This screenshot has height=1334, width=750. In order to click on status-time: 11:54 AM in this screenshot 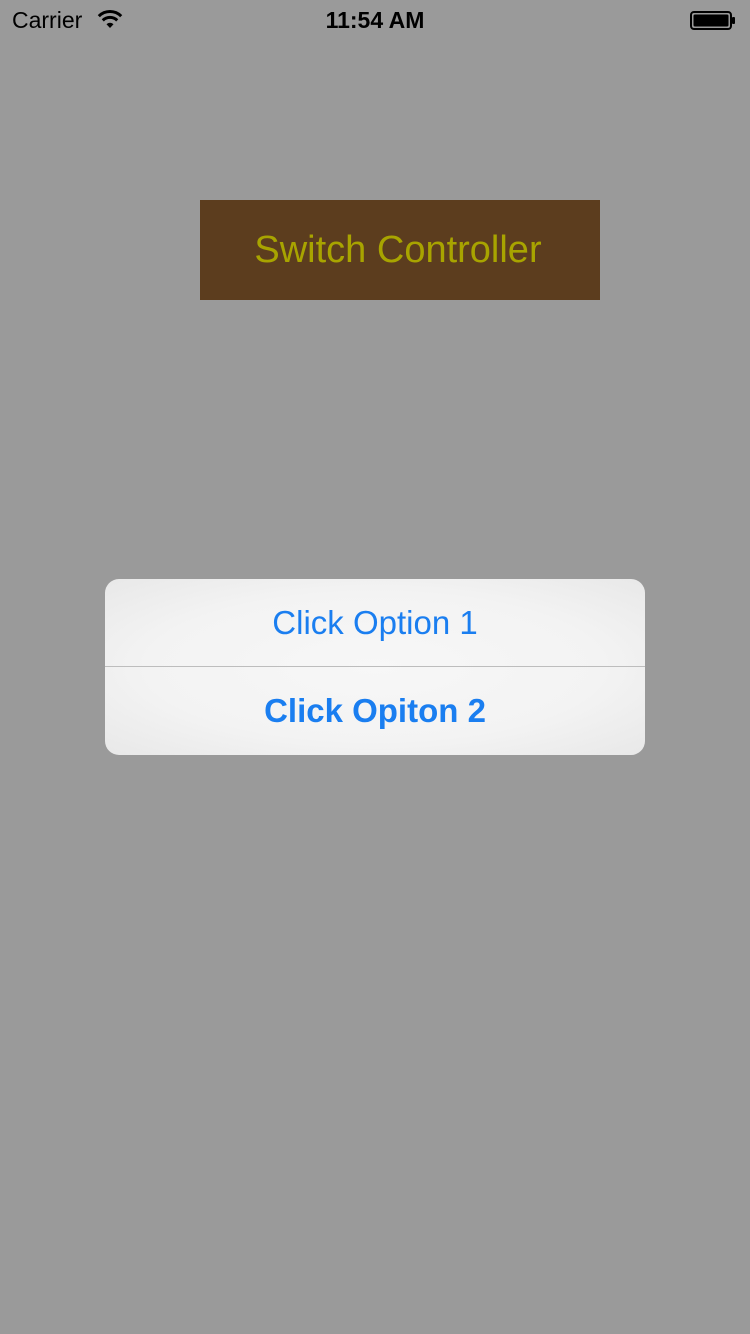, I will do `click(375, 20)`.